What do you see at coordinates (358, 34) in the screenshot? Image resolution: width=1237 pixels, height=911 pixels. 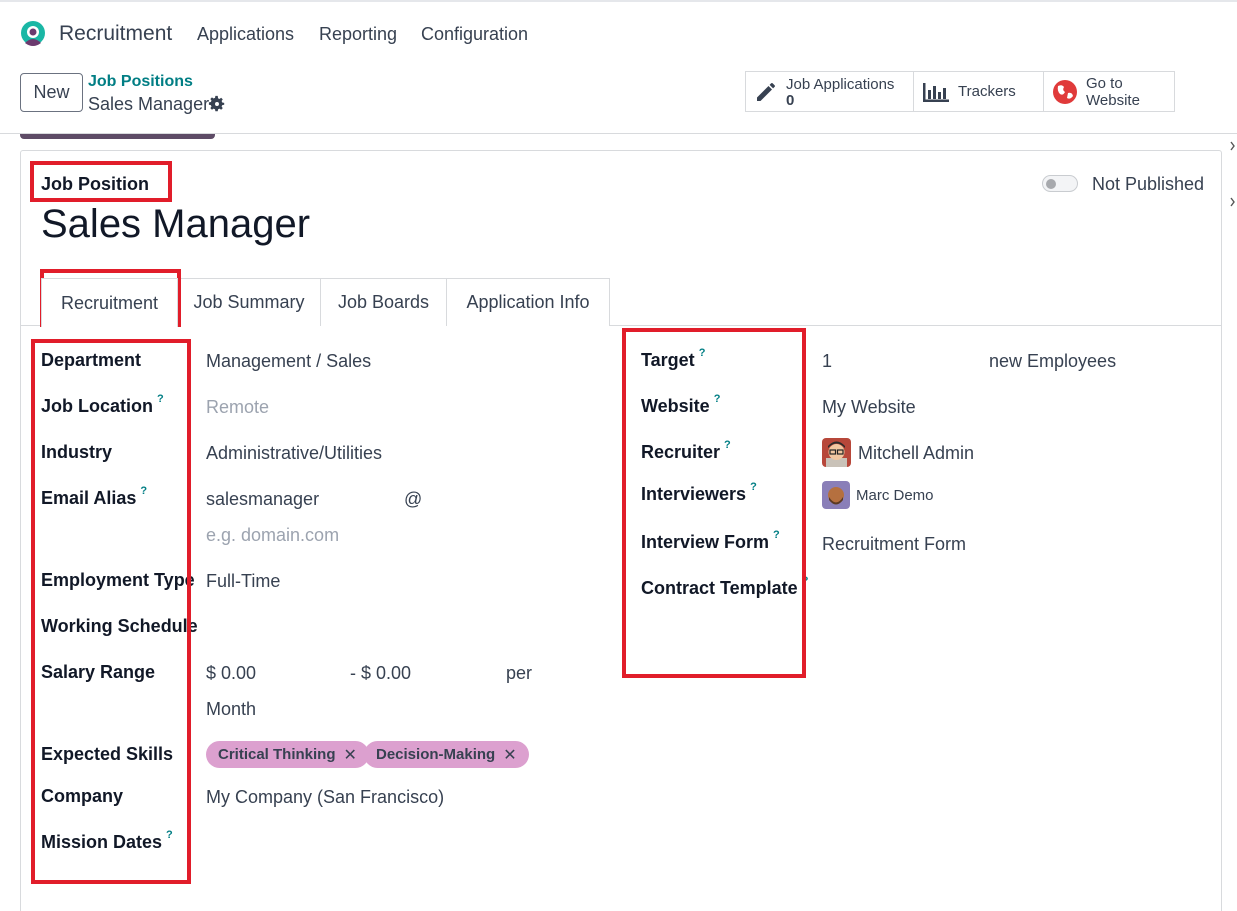 I see `menu-reporting: Reporting` at bounding box center [358, 34].